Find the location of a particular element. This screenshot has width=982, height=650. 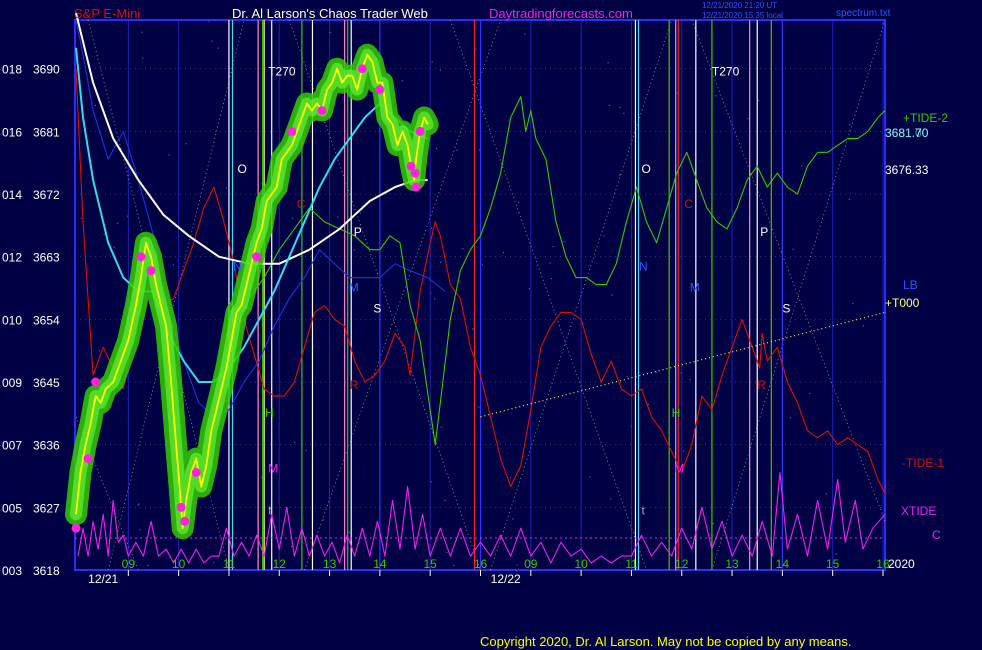

x-tick-label: 16 is located at coordinates (481, 564).